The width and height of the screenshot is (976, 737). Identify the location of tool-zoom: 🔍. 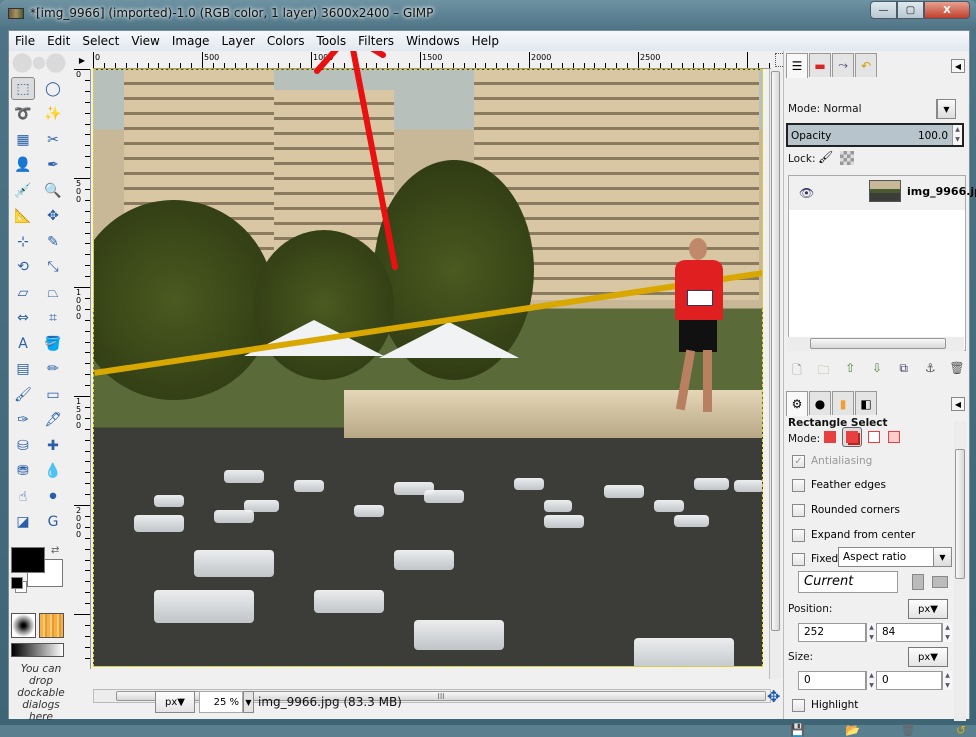
(53, 190).